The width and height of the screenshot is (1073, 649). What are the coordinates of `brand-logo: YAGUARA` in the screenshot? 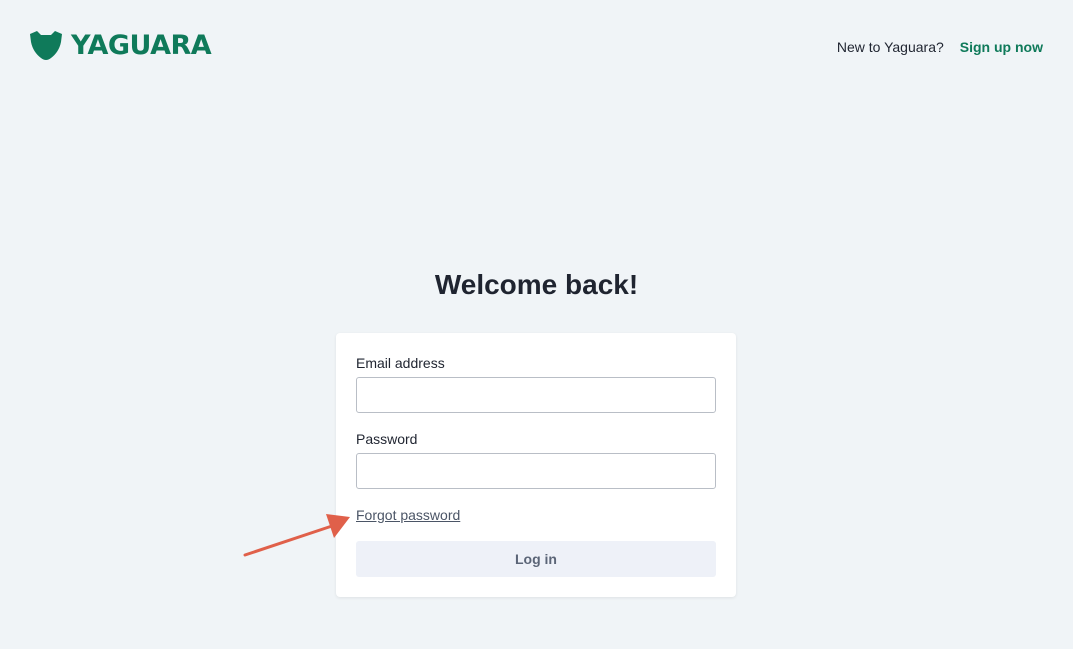 It's located at (120, 46).